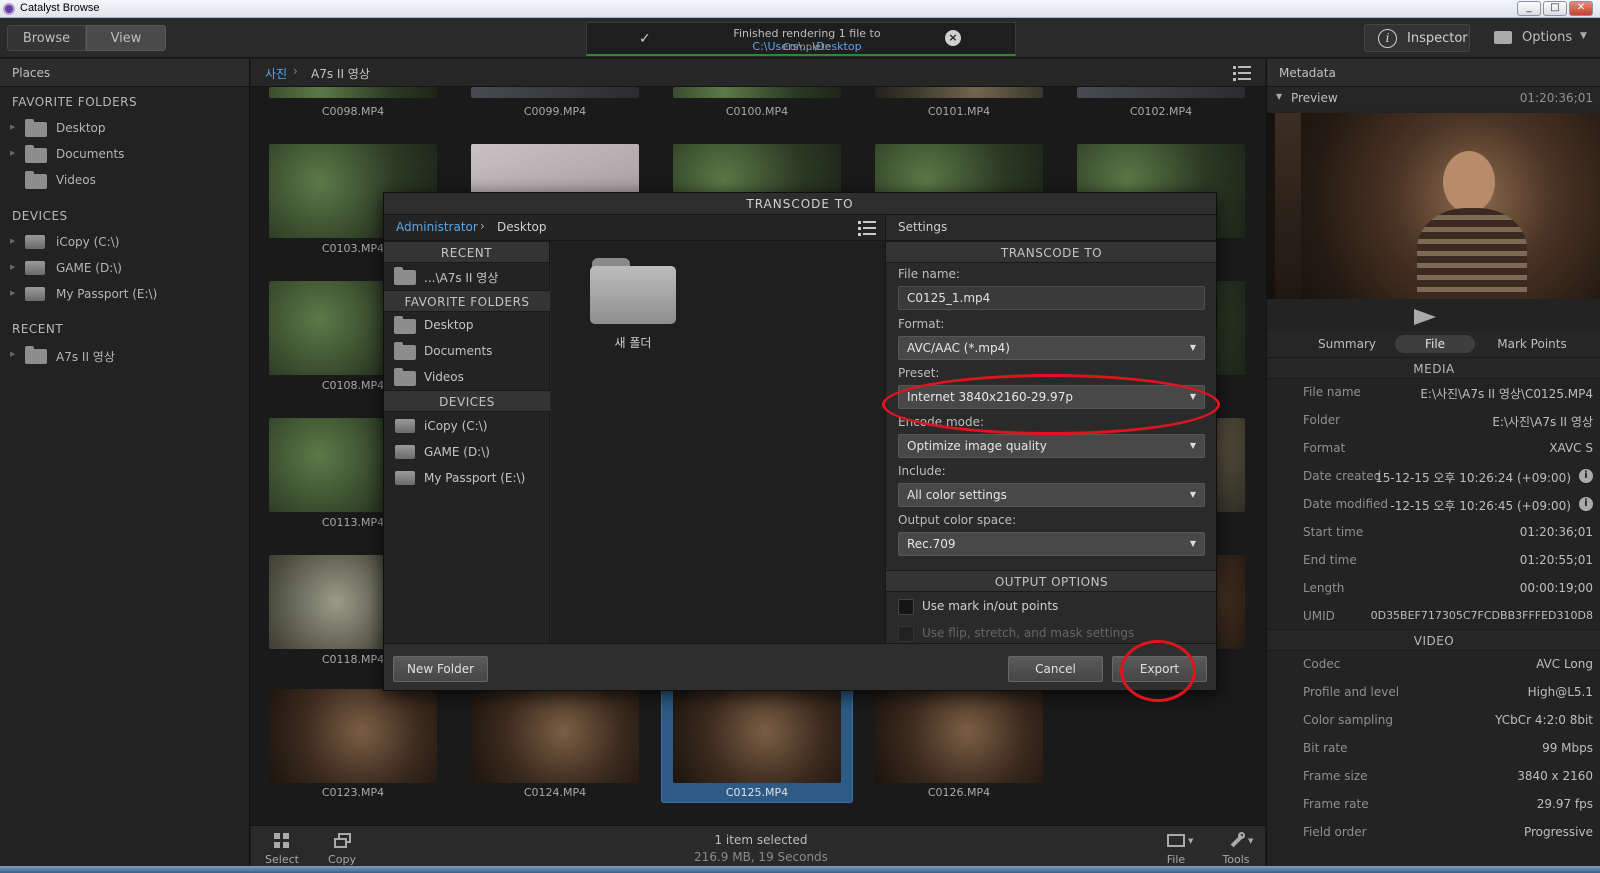 This screenshot has height=873, width=1600. I want to click on options-button: Options ▼, so click(1541, 38).